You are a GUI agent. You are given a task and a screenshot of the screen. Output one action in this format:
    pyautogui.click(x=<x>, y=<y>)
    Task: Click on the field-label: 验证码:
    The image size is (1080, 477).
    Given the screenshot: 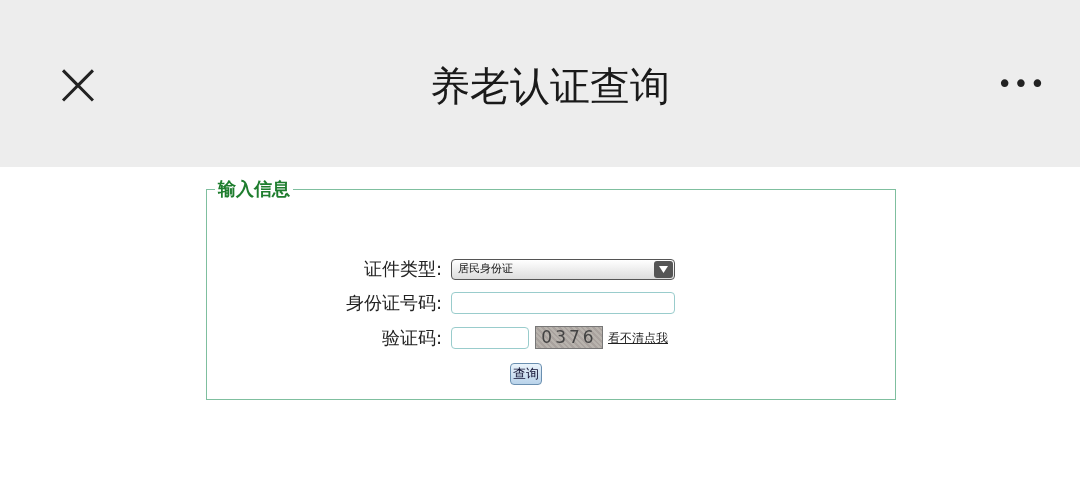 What is the action you would take?
    pyautogui.click(x=411, y=337)
    